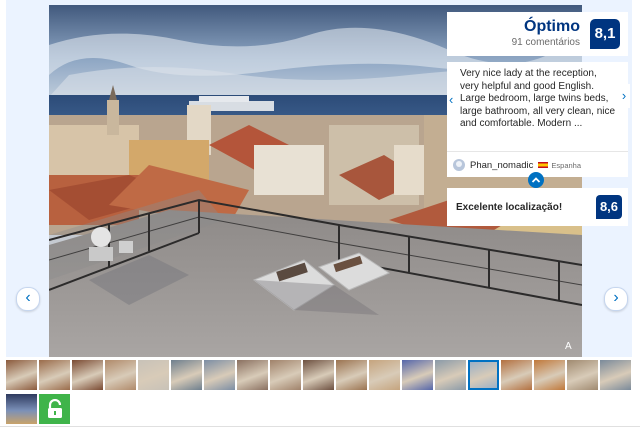 The image size is (640, 428). I want to click on score-word: Óptimo, so click(552, 26).